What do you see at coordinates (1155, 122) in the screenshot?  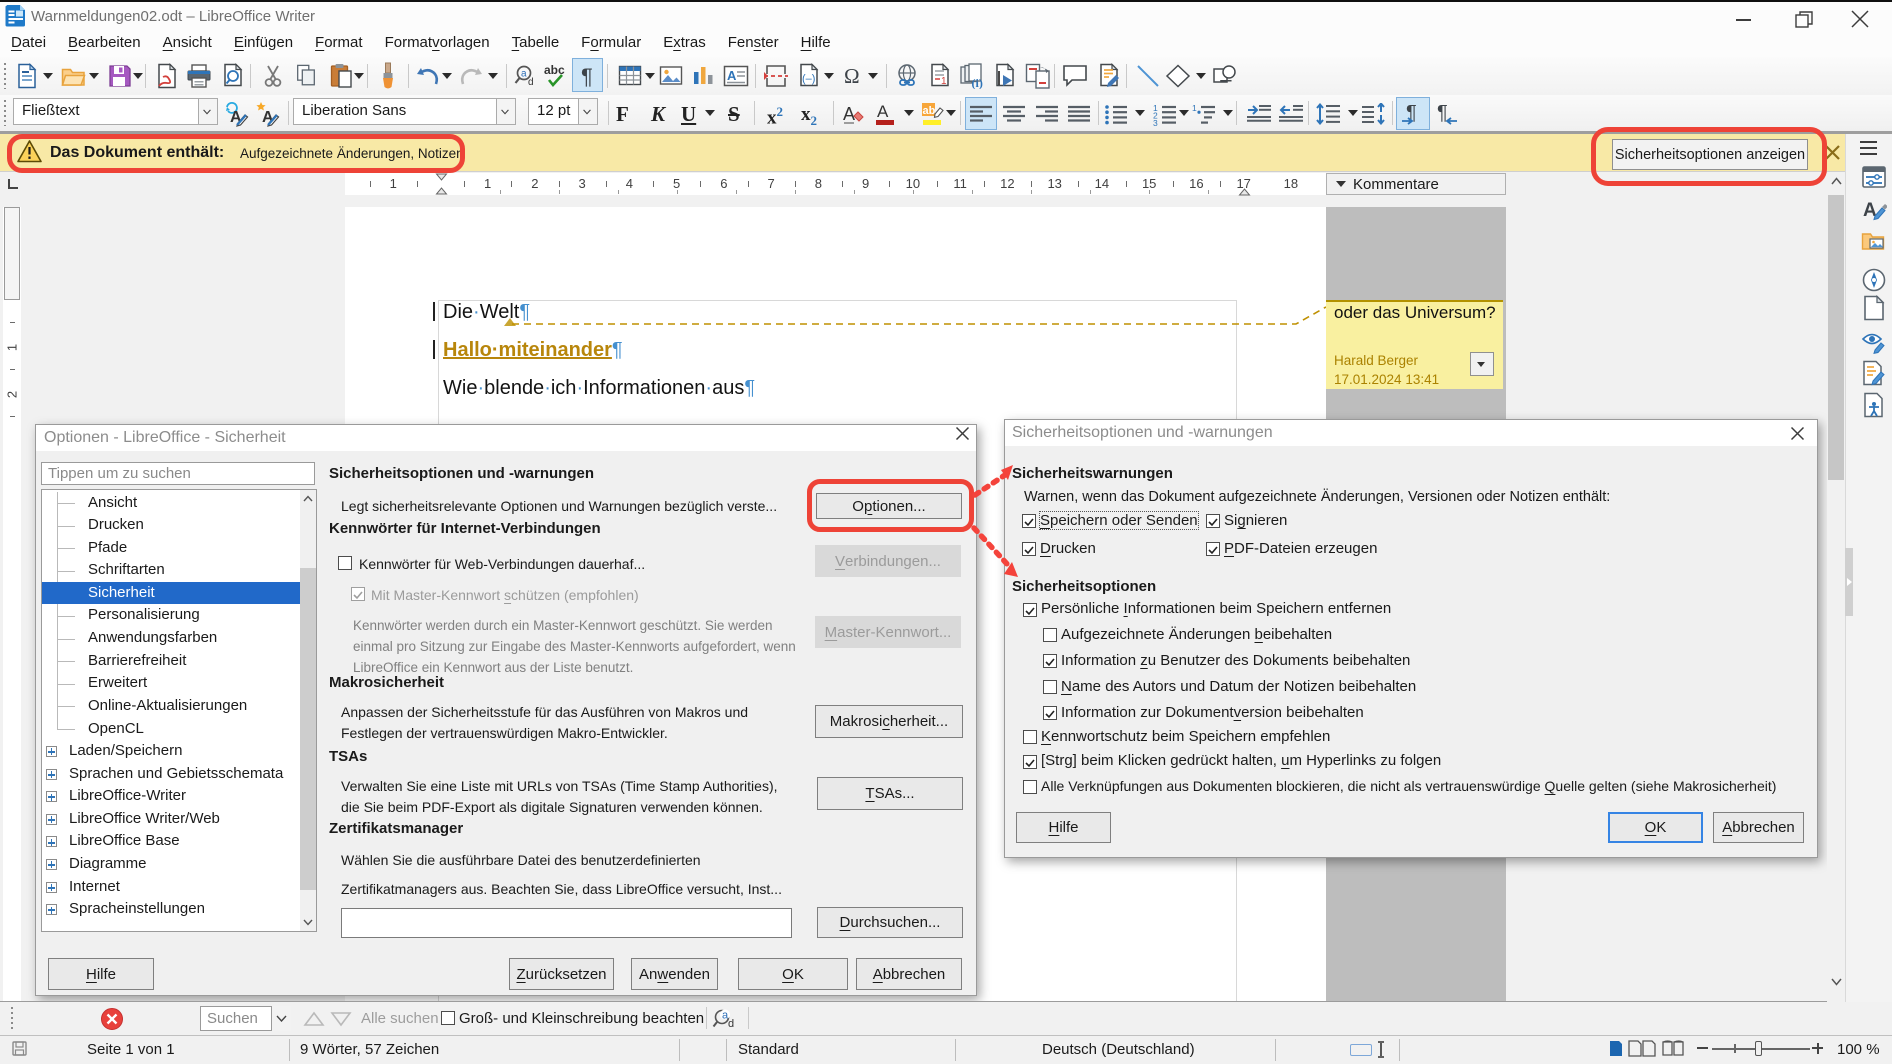 I see `svg-text: 3` at bounding box center [1155, 122].